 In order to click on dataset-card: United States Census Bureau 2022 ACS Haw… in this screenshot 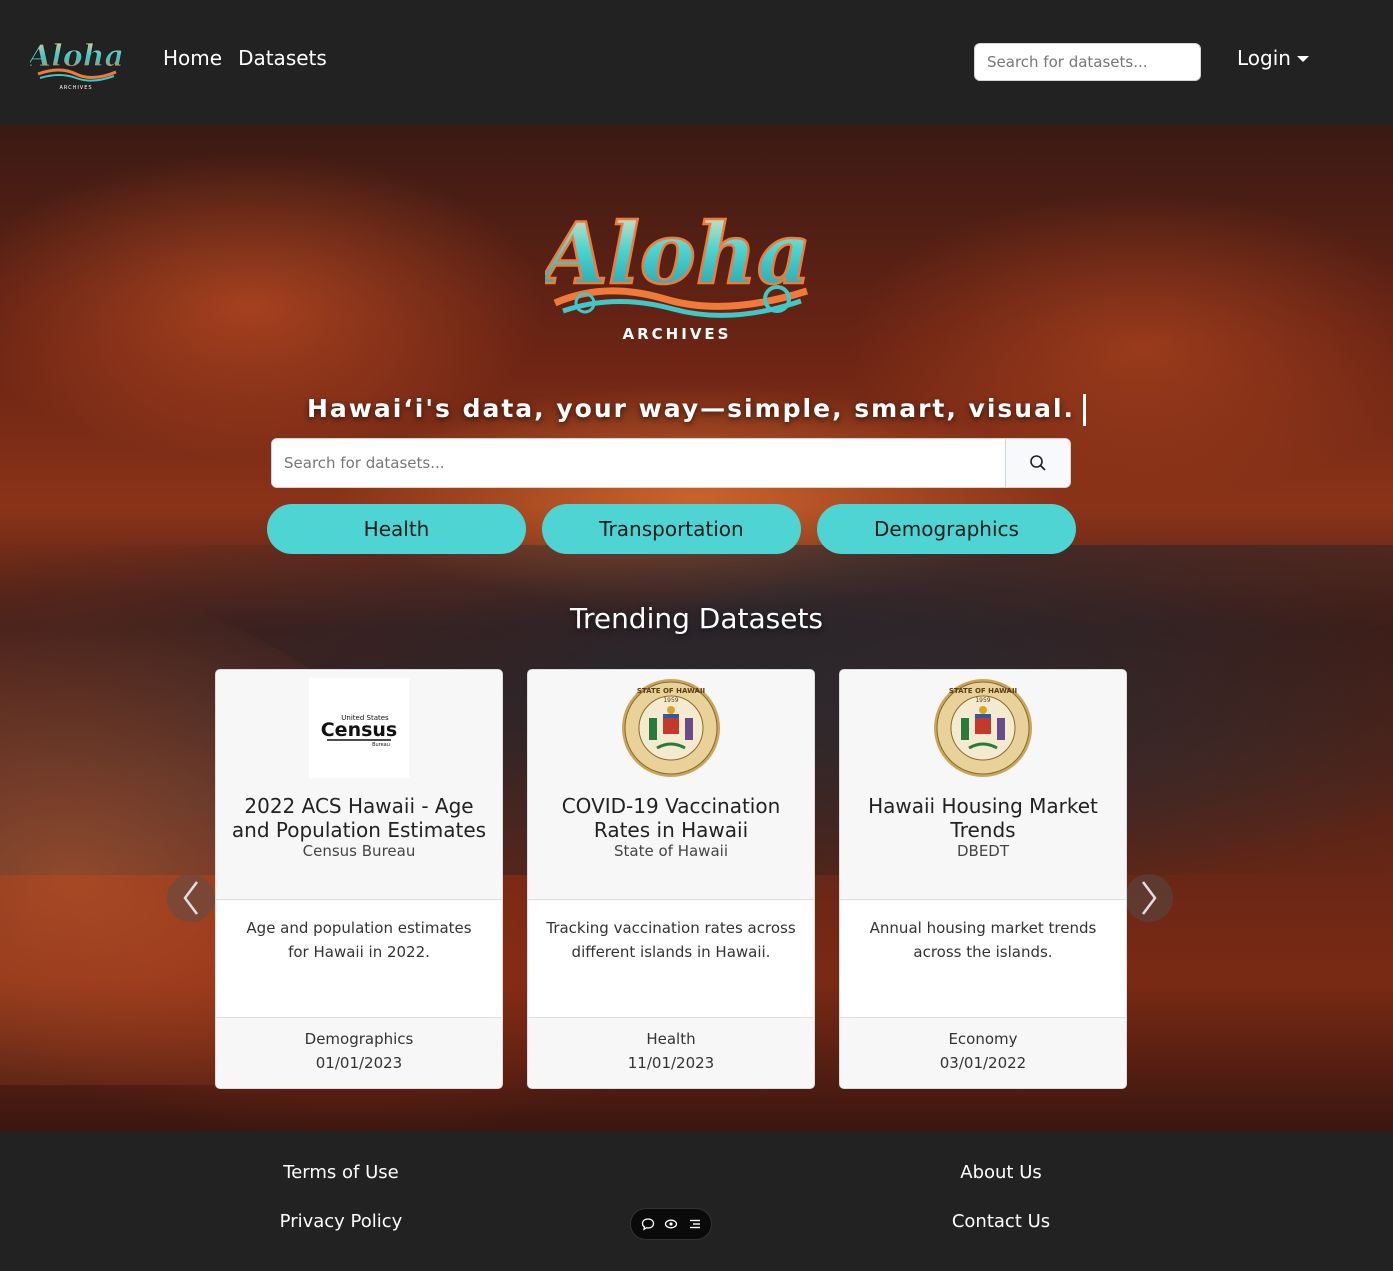, I will do `click(359, 879)`.